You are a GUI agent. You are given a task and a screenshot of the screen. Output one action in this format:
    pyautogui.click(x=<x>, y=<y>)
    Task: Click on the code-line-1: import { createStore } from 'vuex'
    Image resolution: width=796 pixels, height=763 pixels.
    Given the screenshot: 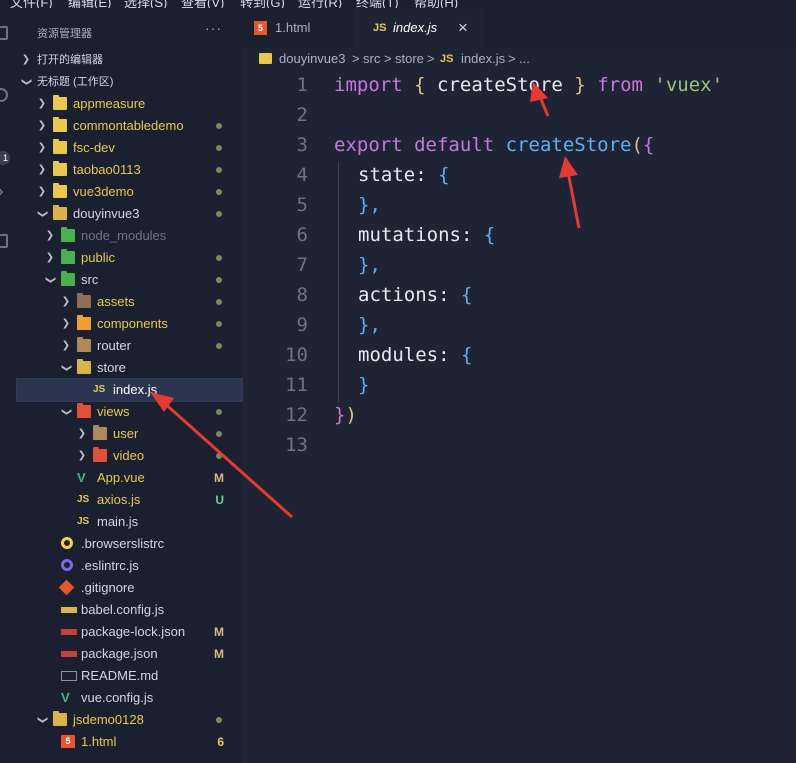 What is the action you would take?
    pyautogui.click(x=528, y=85)
    